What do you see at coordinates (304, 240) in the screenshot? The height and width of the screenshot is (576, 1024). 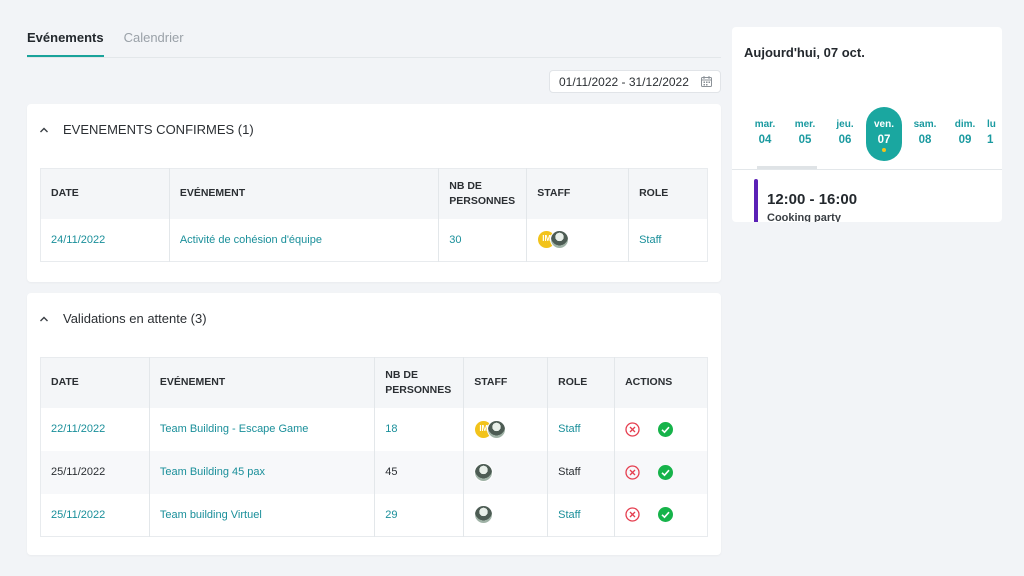 I see `row-event: Activité de cohésion d'équipe` at bounding box center [304, 240].